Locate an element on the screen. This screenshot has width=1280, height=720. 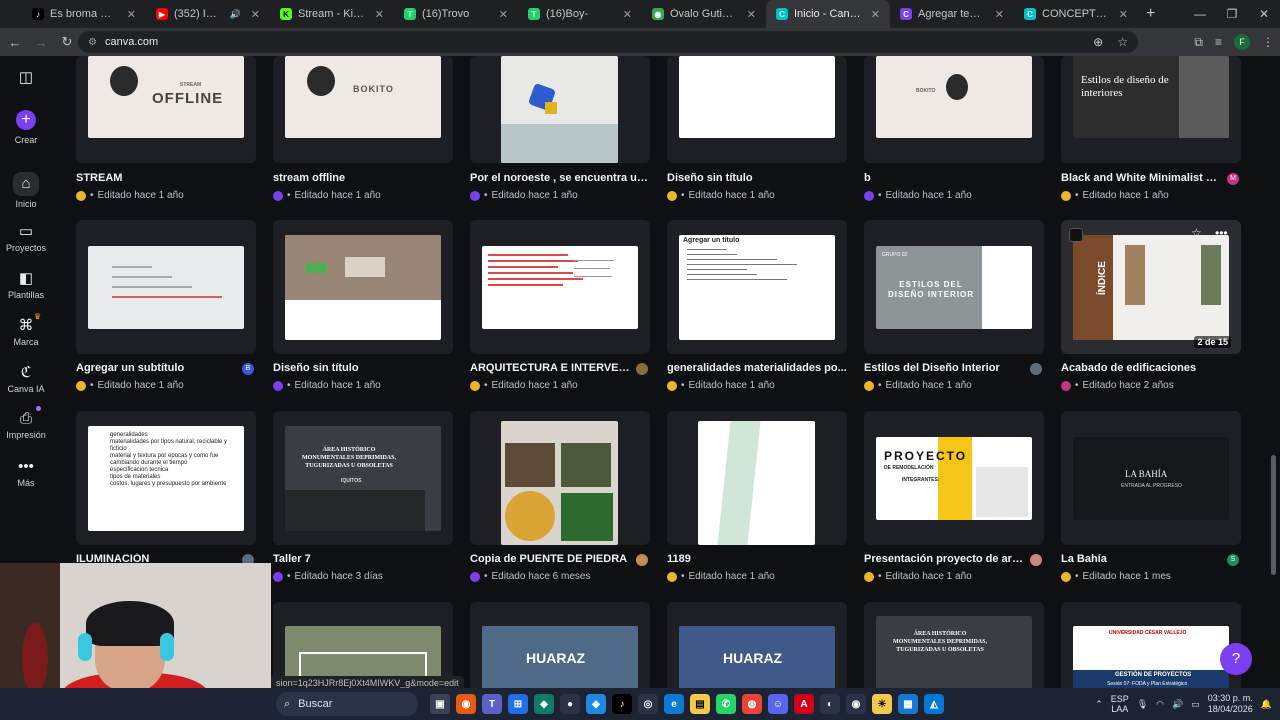
app-icon: ◆ is located at coordinates (596, 704).